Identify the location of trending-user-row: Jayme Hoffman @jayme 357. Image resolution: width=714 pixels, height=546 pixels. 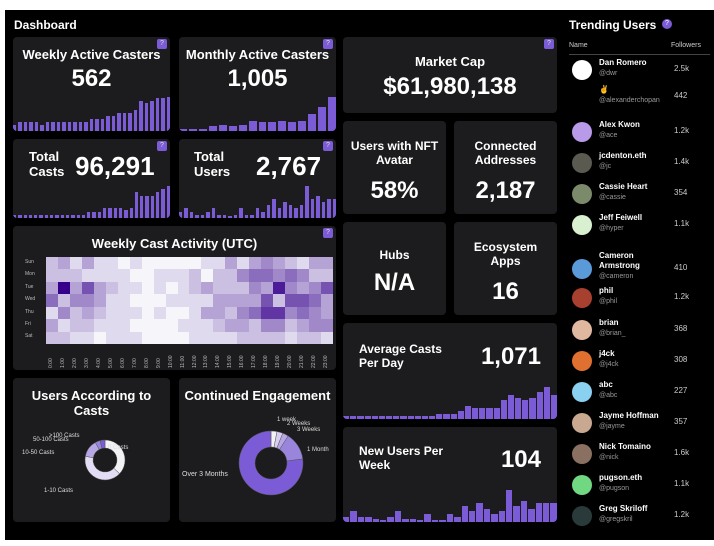
(639, 425).